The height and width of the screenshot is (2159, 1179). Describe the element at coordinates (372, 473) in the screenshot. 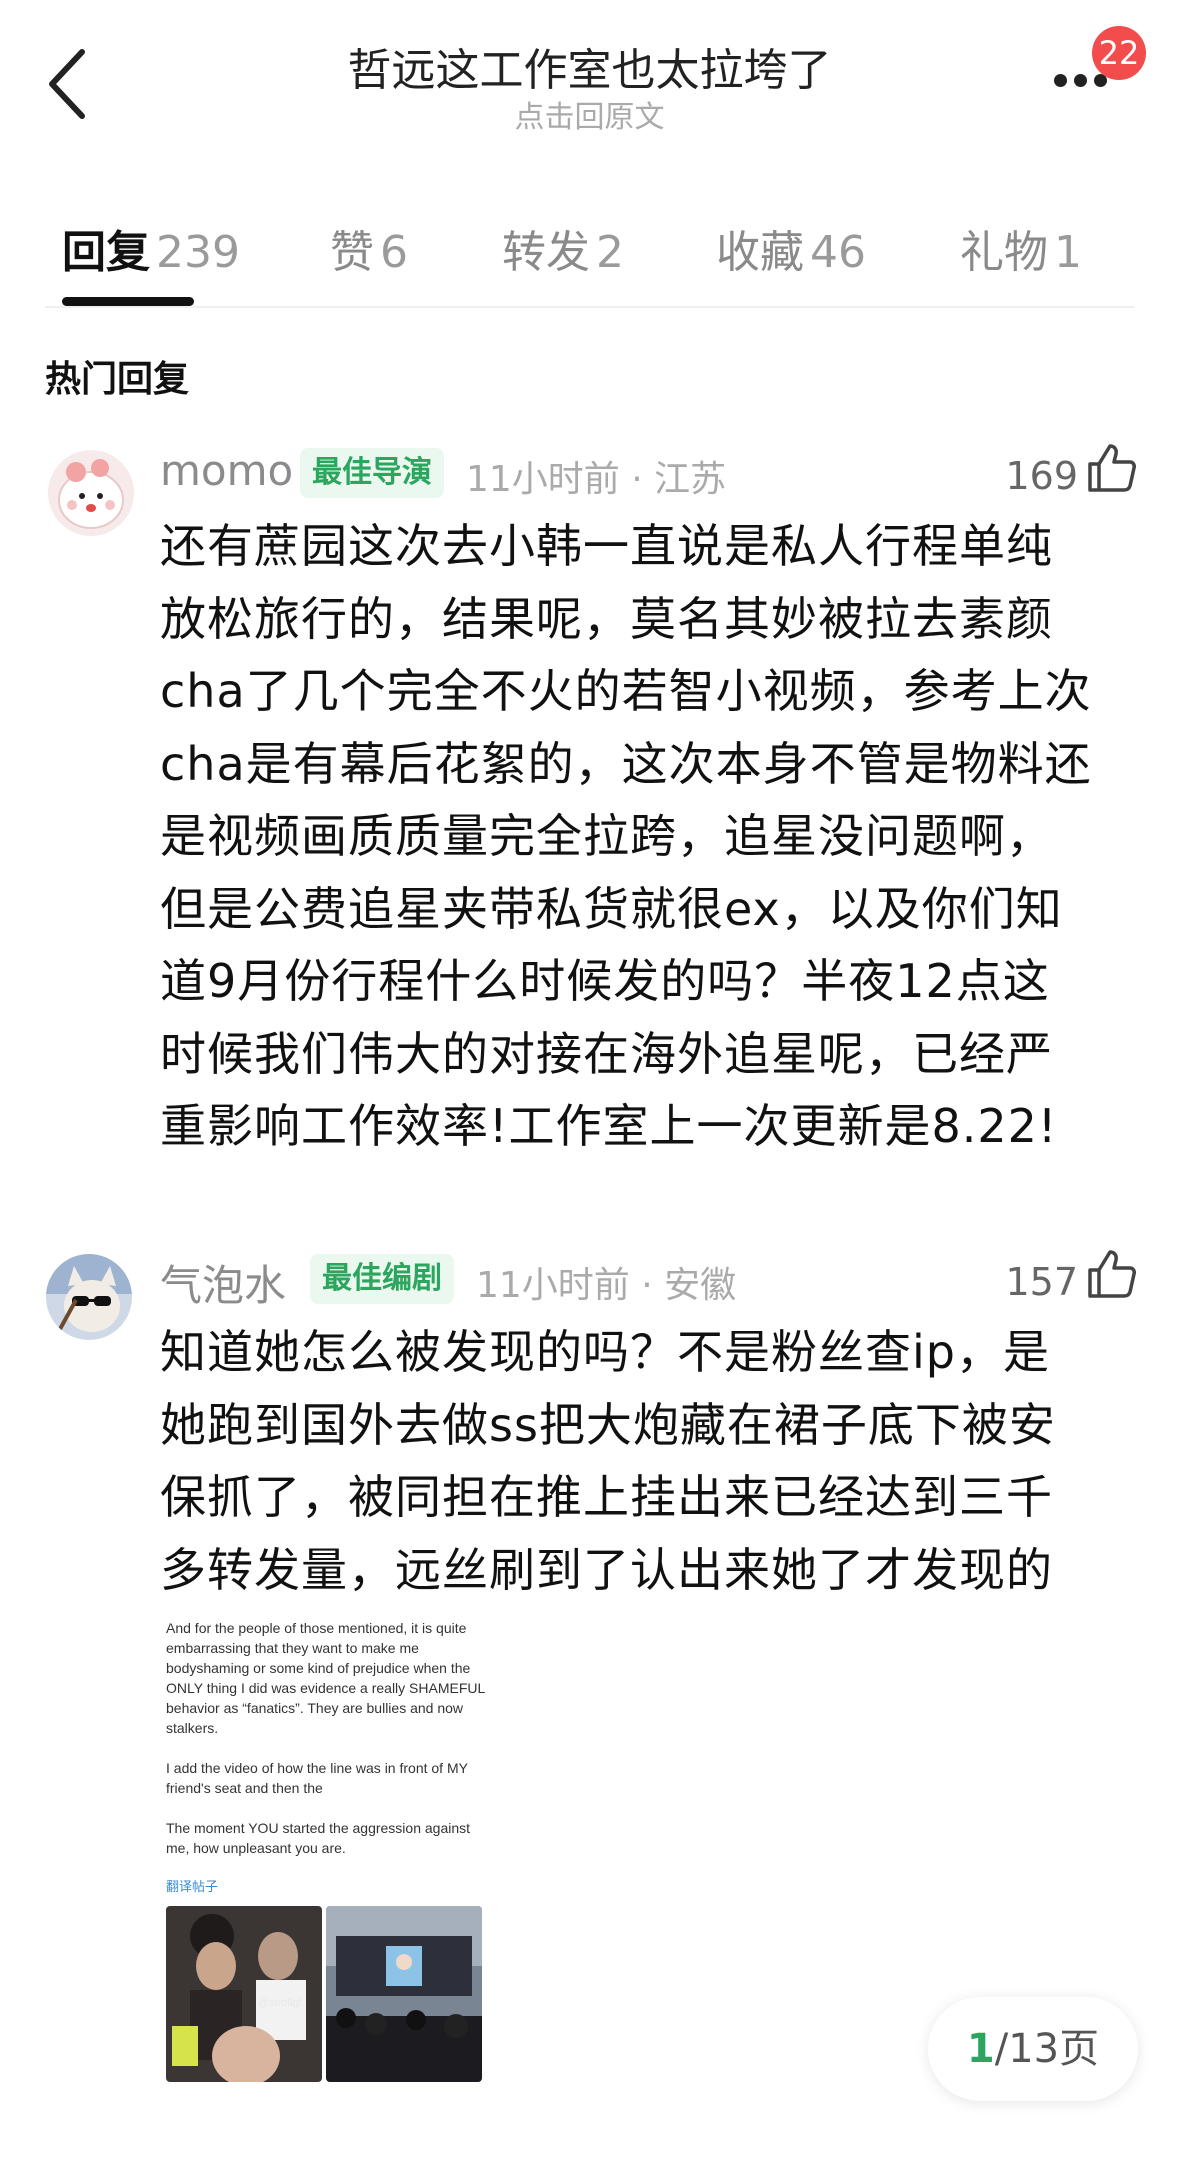

I see `user-badge: 最佳导演` at that location.